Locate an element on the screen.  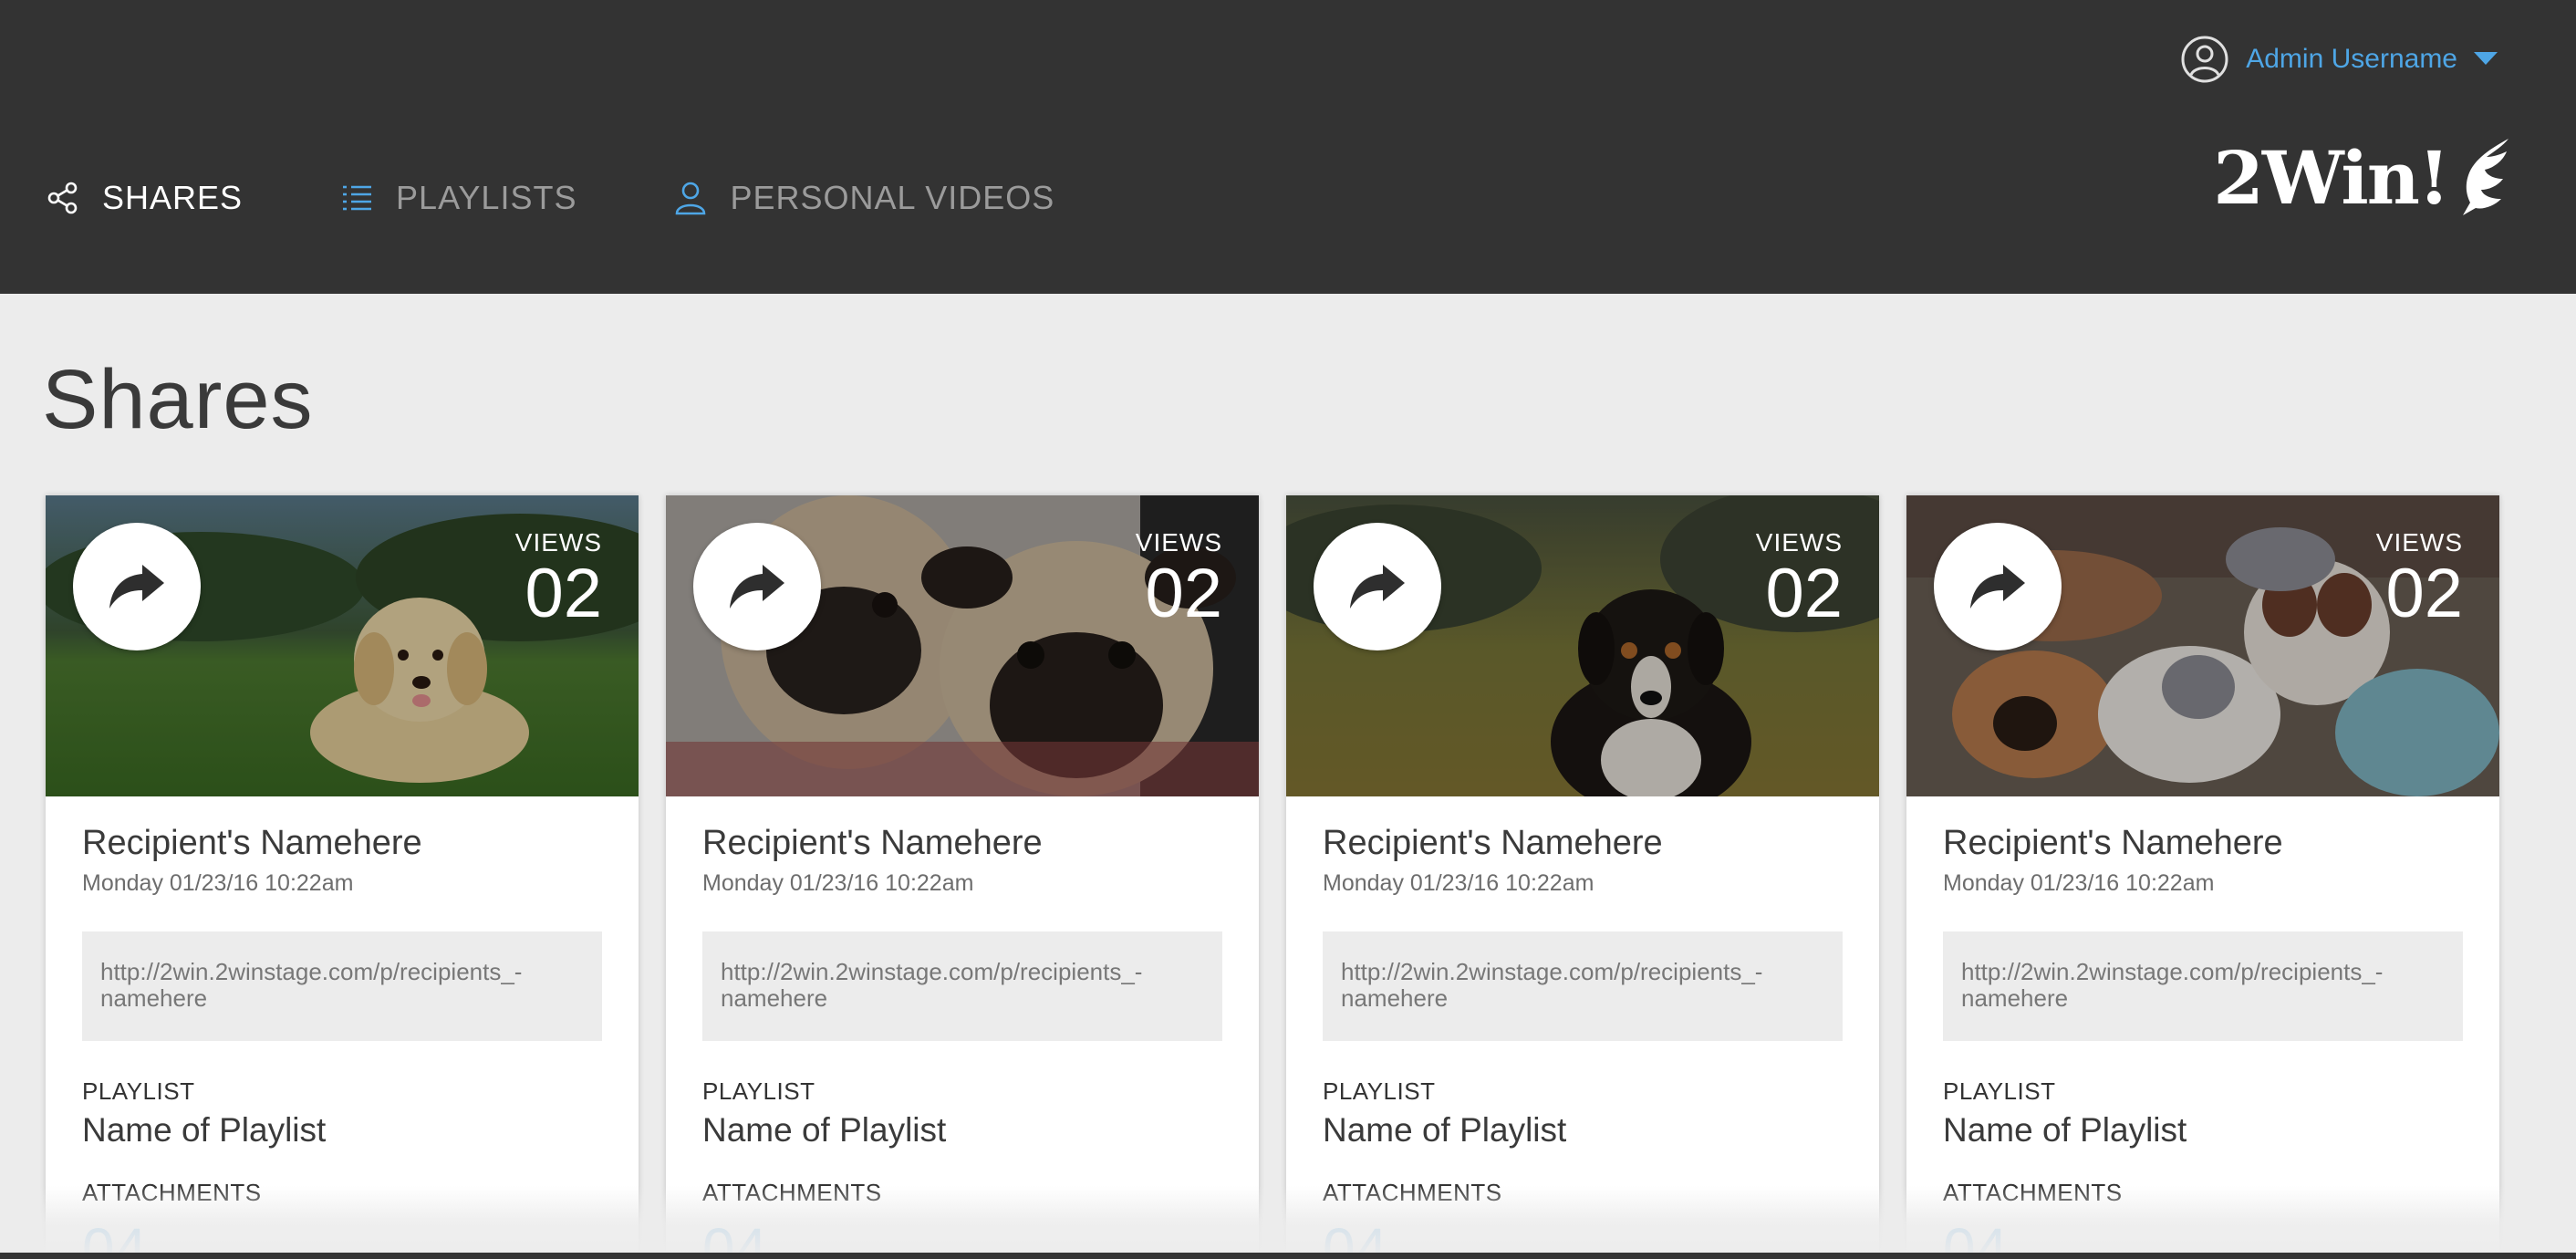
logo-wordmark: 2Win! is located at coordinates (2331, 178).